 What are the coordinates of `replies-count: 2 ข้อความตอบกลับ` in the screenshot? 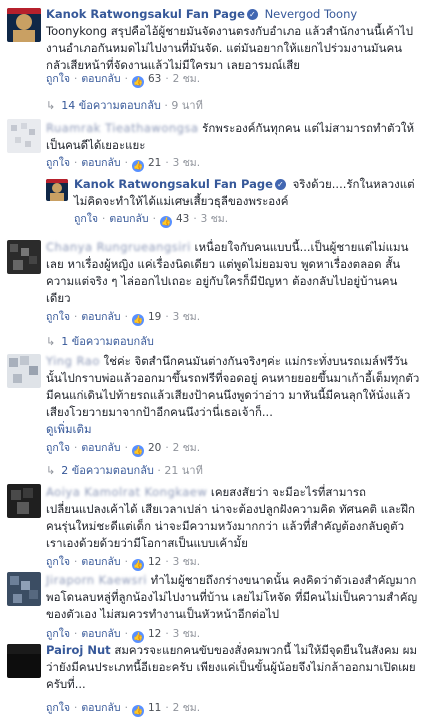 It's located at (107, 470).